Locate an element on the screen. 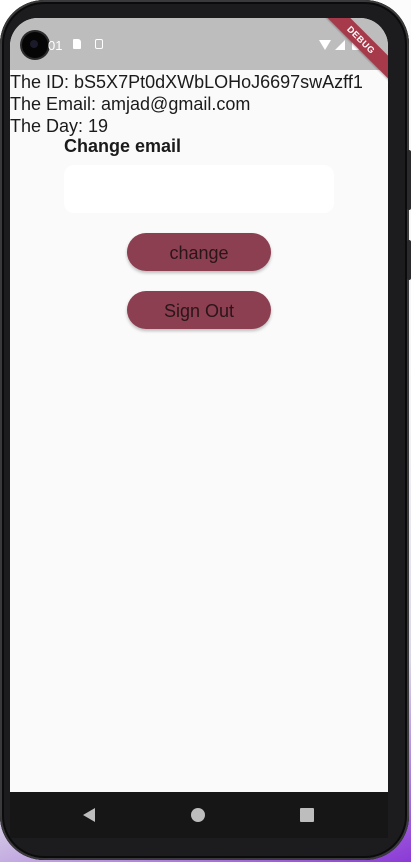  sim-card-icon is located at coordinates (99, 44).